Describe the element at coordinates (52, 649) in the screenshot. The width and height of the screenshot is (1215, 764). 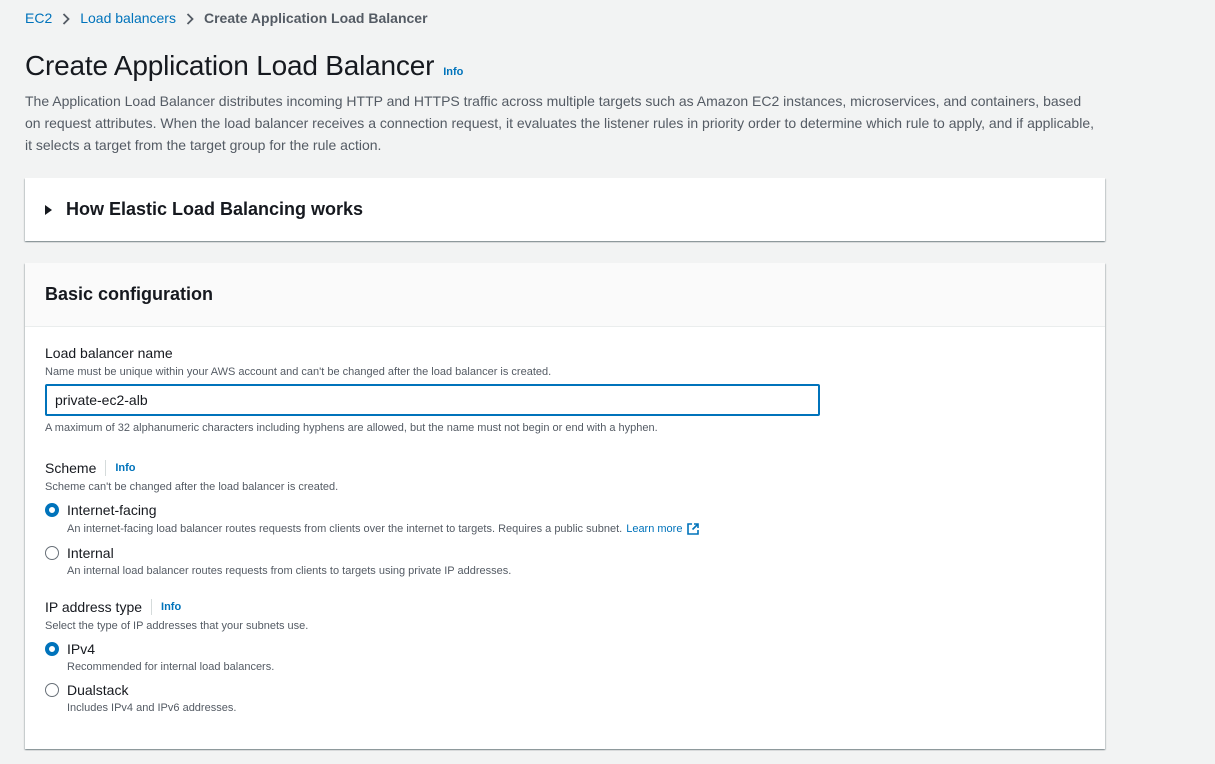
I see `radio-ipv4` at that location.